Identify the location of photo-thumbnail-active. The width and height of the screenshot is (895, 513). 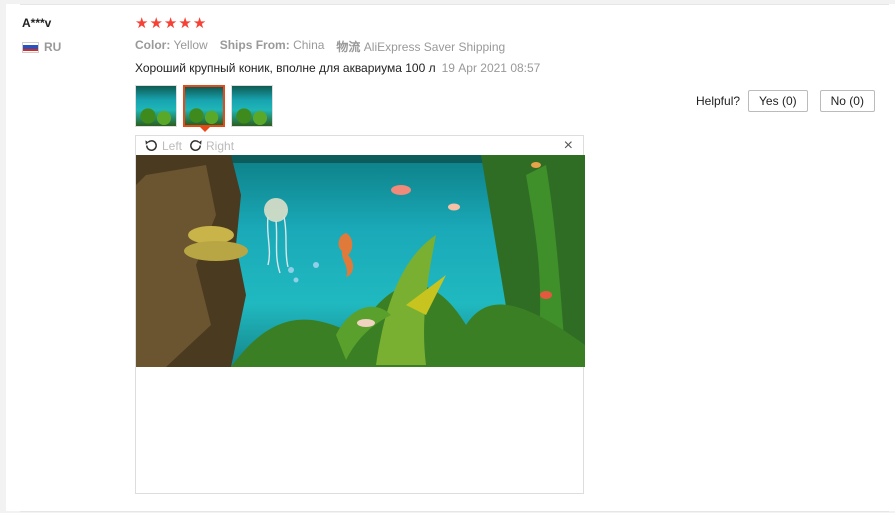
(204, 108).